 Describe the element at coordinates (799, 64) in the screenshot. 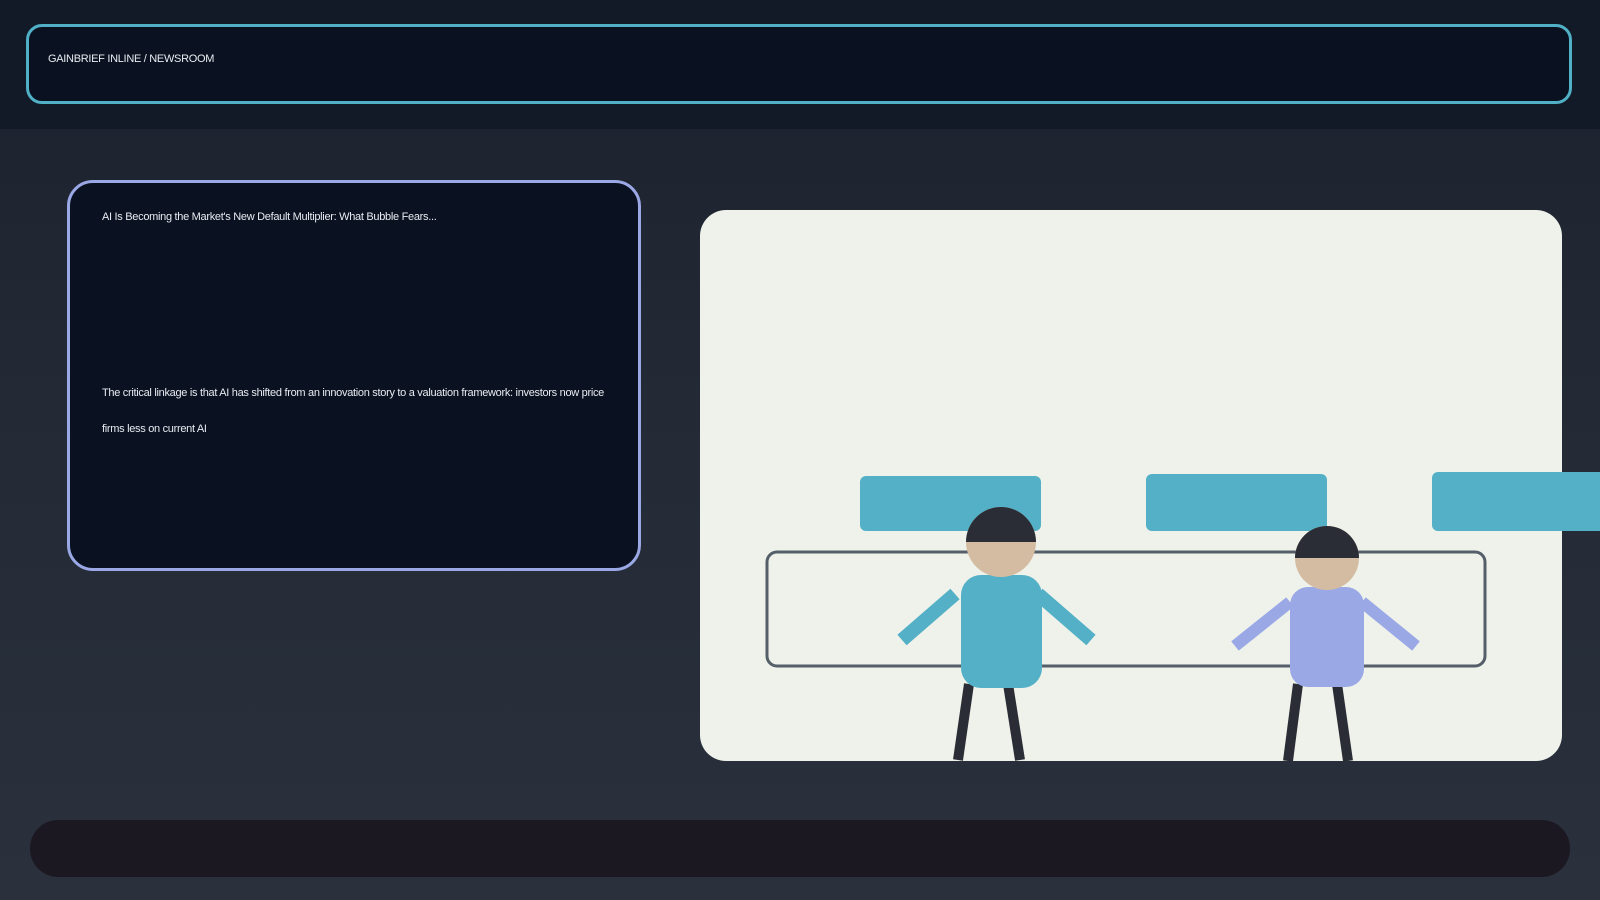

I see `header-bar: GAINBRIEF INLINE / NEWSROOM` at that location.